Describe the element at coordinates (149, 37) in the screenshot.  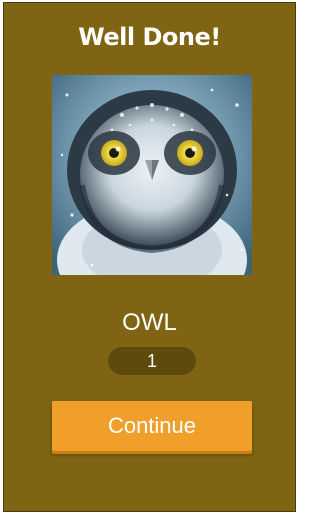
I see `page-title: Well Done!` at that location.